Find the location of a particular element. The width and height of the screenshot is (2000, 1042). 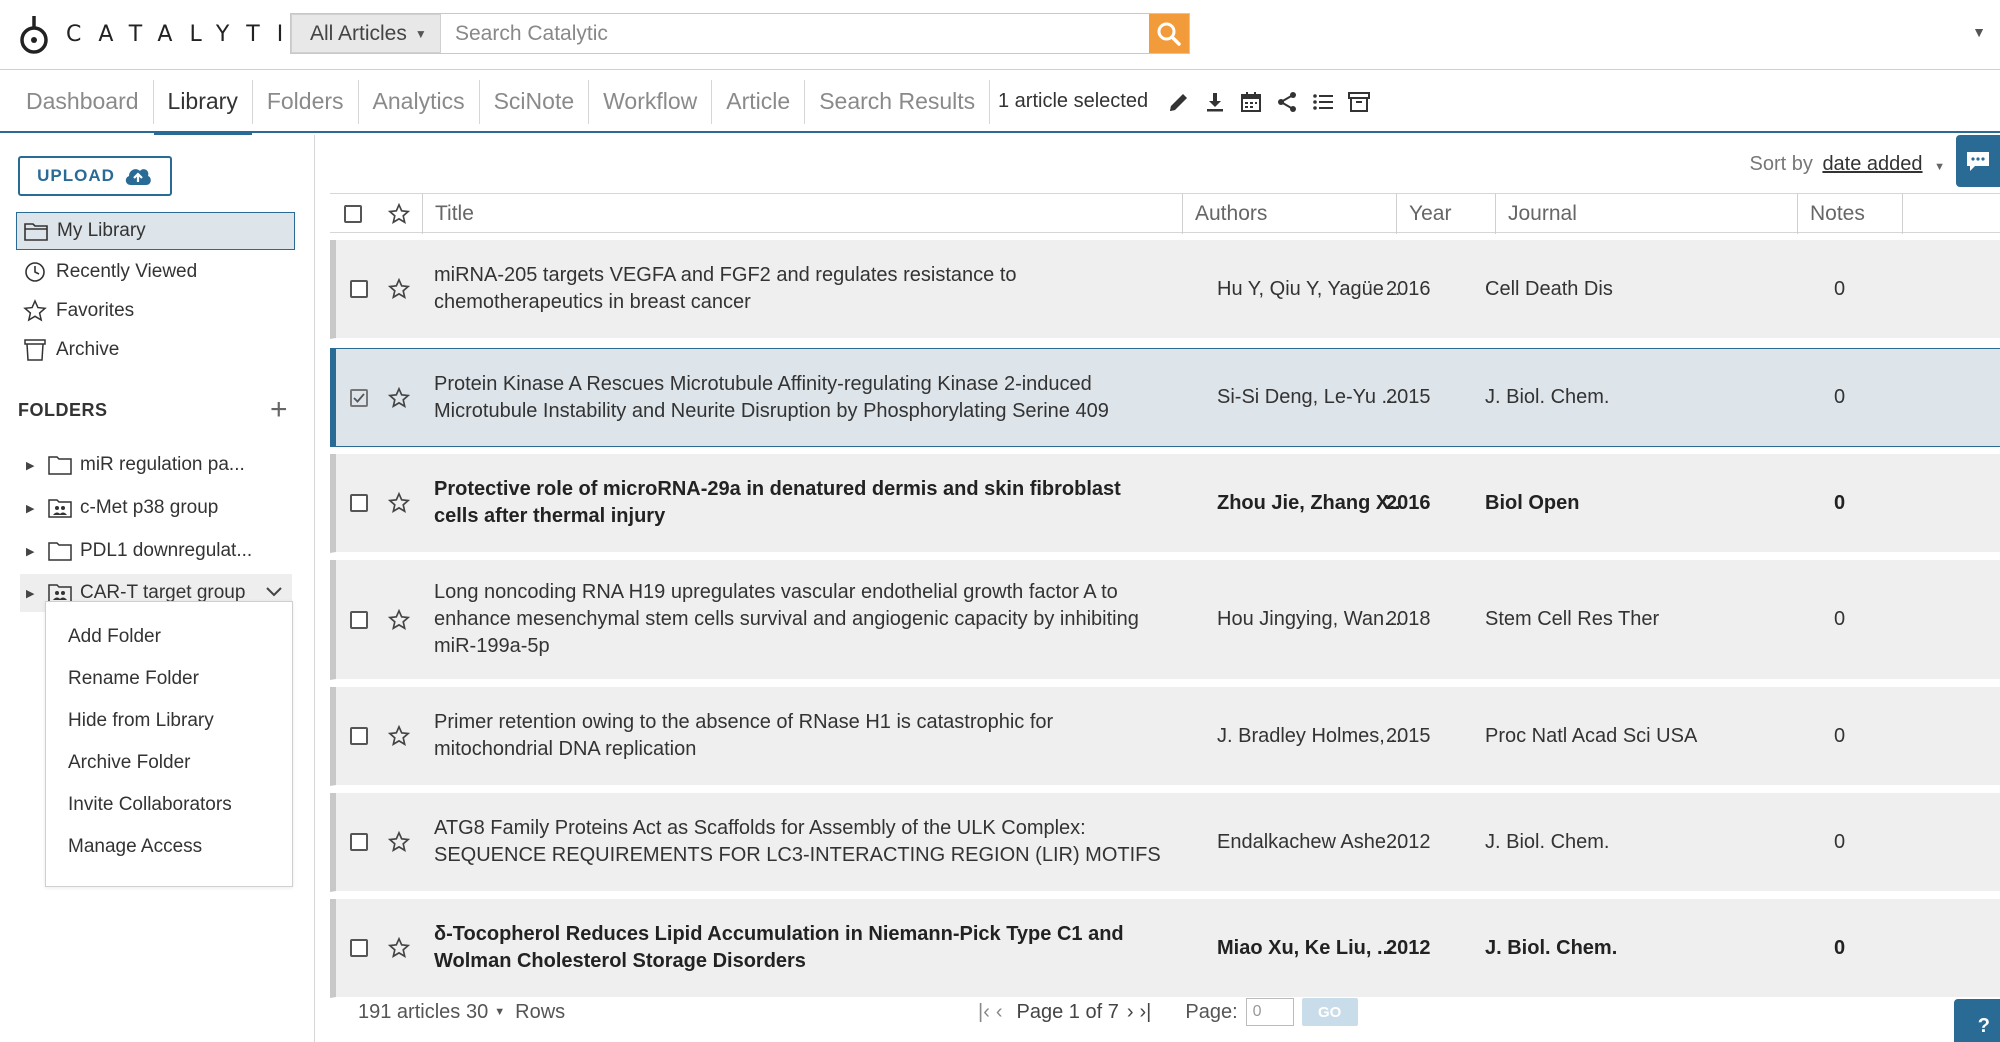

row-journal: J. Biol. Chem. is located at coordinates (1551, 947).